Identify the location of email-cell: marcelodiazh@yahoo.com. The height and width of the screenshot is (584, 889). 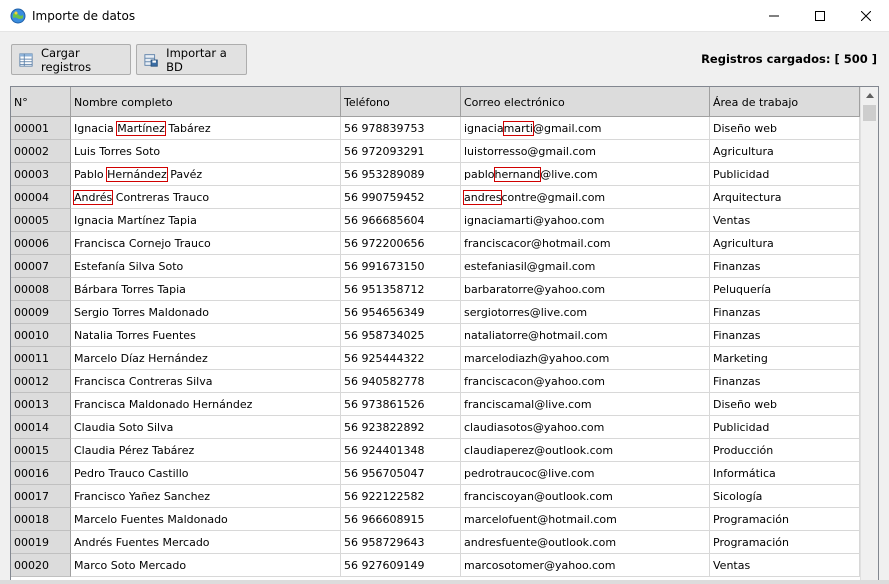
(585, 358).